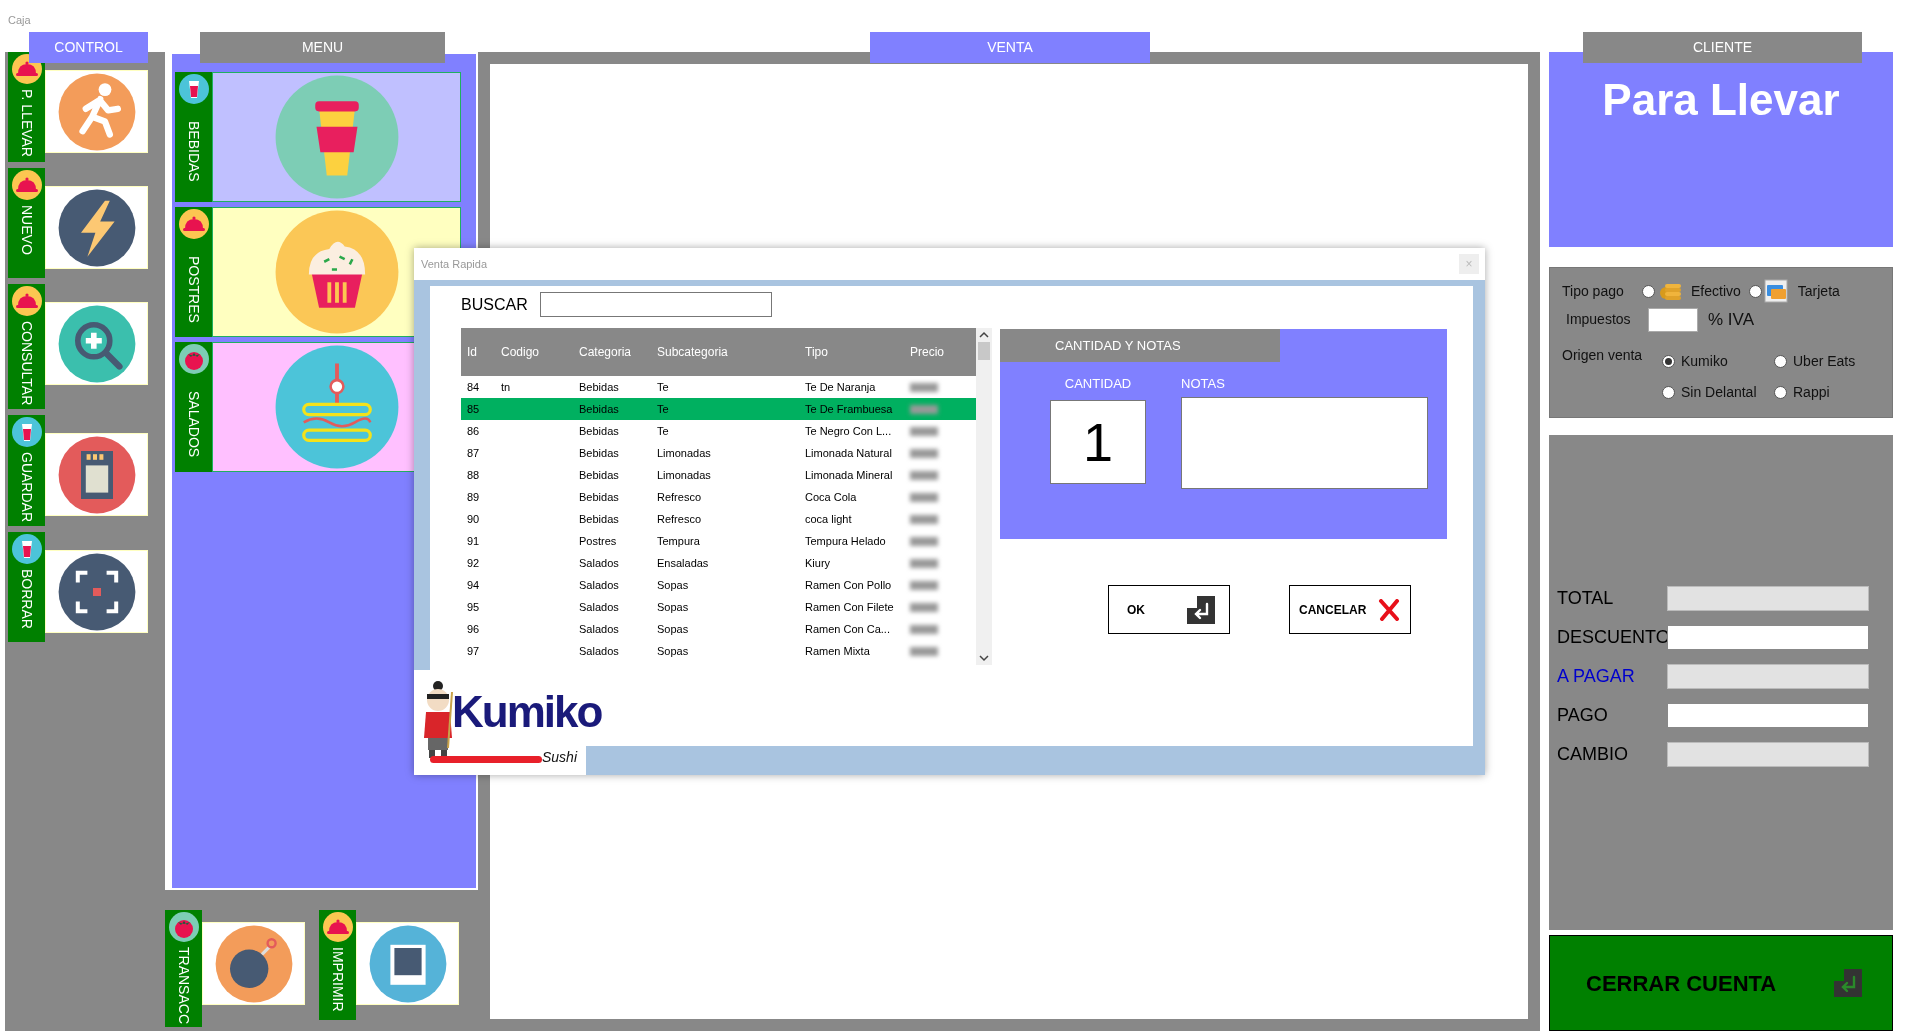  I want to click on side-tab: BORRAR, so click(26, 587).